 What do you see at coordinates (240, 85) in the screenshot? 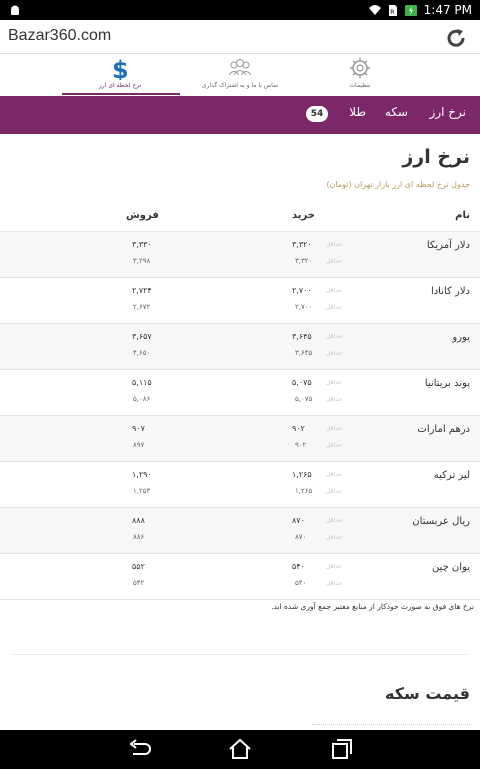
I see `tab-contact-label: تماس با ما و به اشتراک گذاری` at bounding box center [240, 85].